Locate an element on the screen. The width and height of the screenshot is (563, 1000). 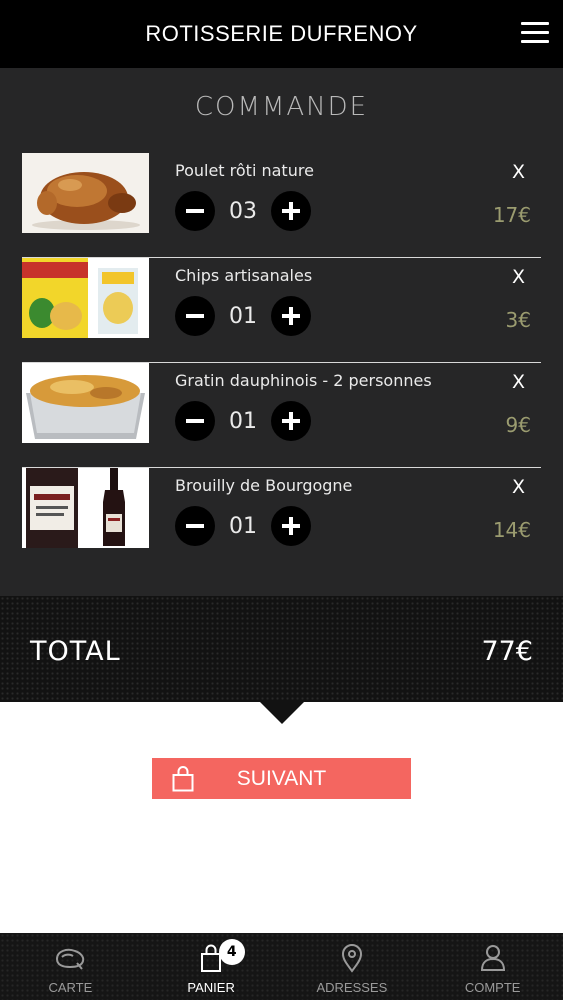
tab-adresses: ADRESSES is located at coordinates (352, 966).